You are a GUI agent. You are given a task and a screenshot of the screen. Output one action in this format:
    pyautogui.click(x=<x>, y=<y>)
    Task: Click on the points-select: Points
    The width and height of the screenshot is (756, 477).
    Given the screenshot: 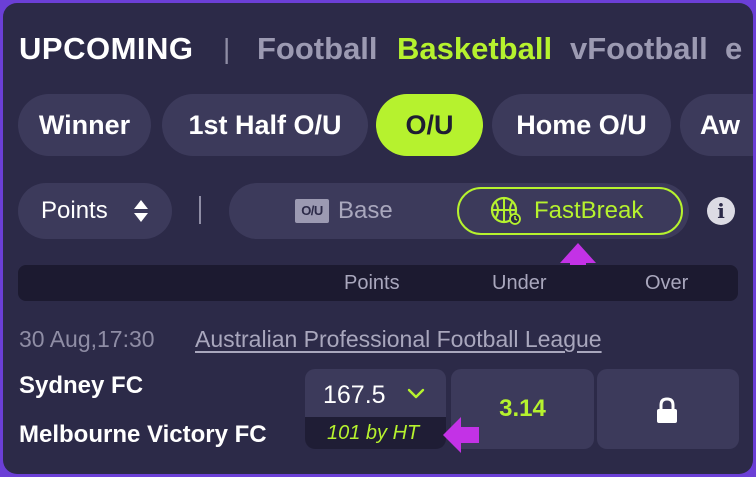 What is the action you would take?
    pyautogui.click(x=95, y=211)
    